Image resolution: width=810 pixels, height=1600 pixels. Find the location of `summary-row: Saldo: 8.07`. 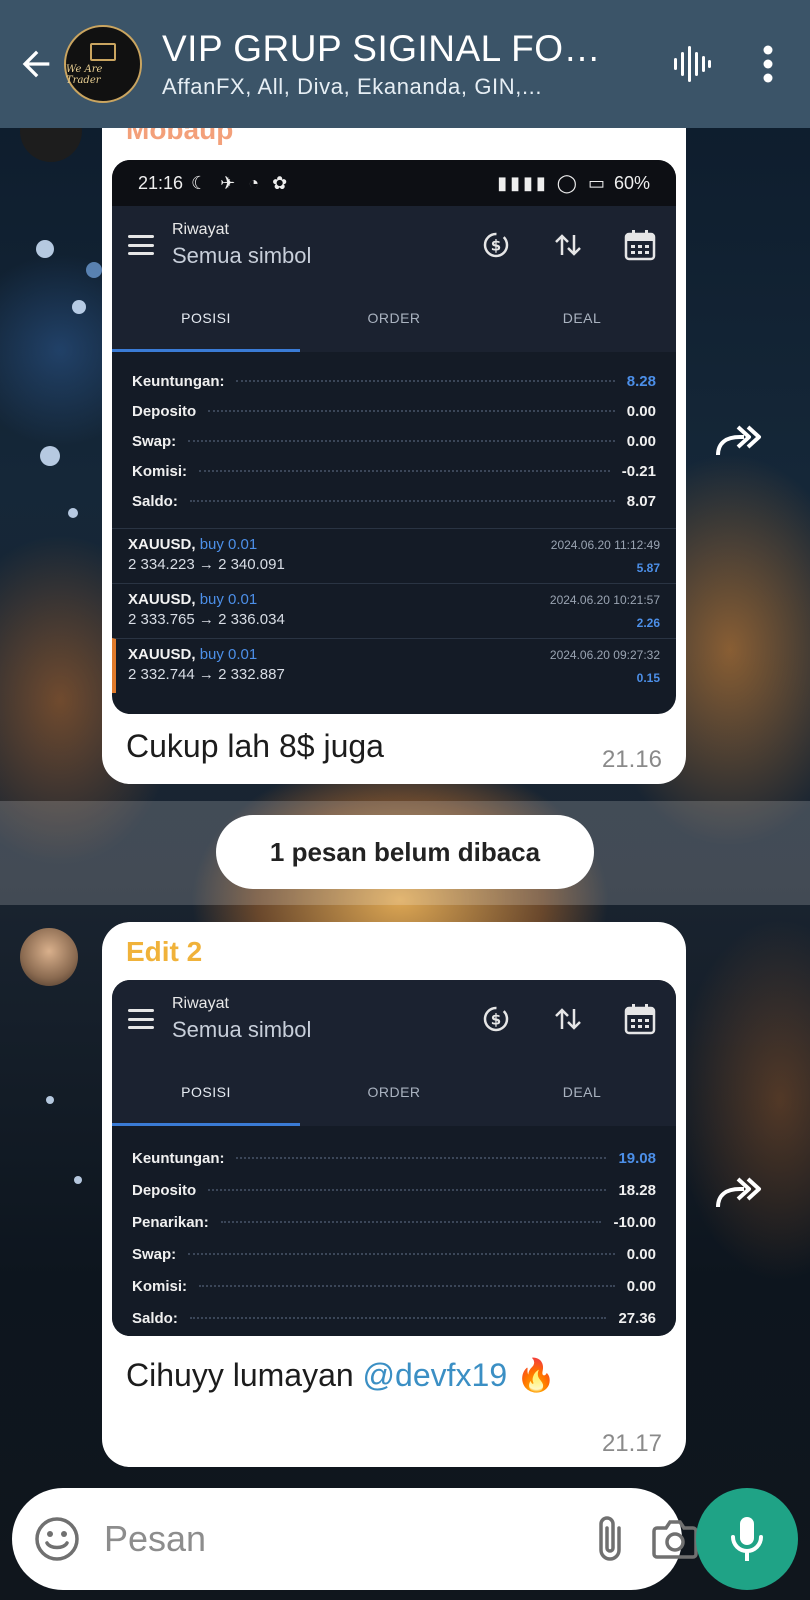

summary-row: Saldo: 8.07 is located at coordinates (394, 501).